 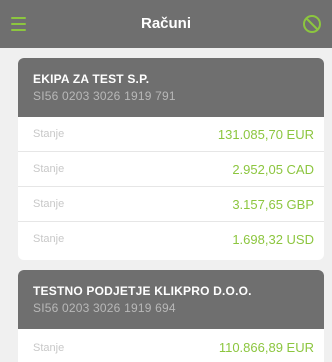 I want to click on ban-icon, so click(x=312, y=24).